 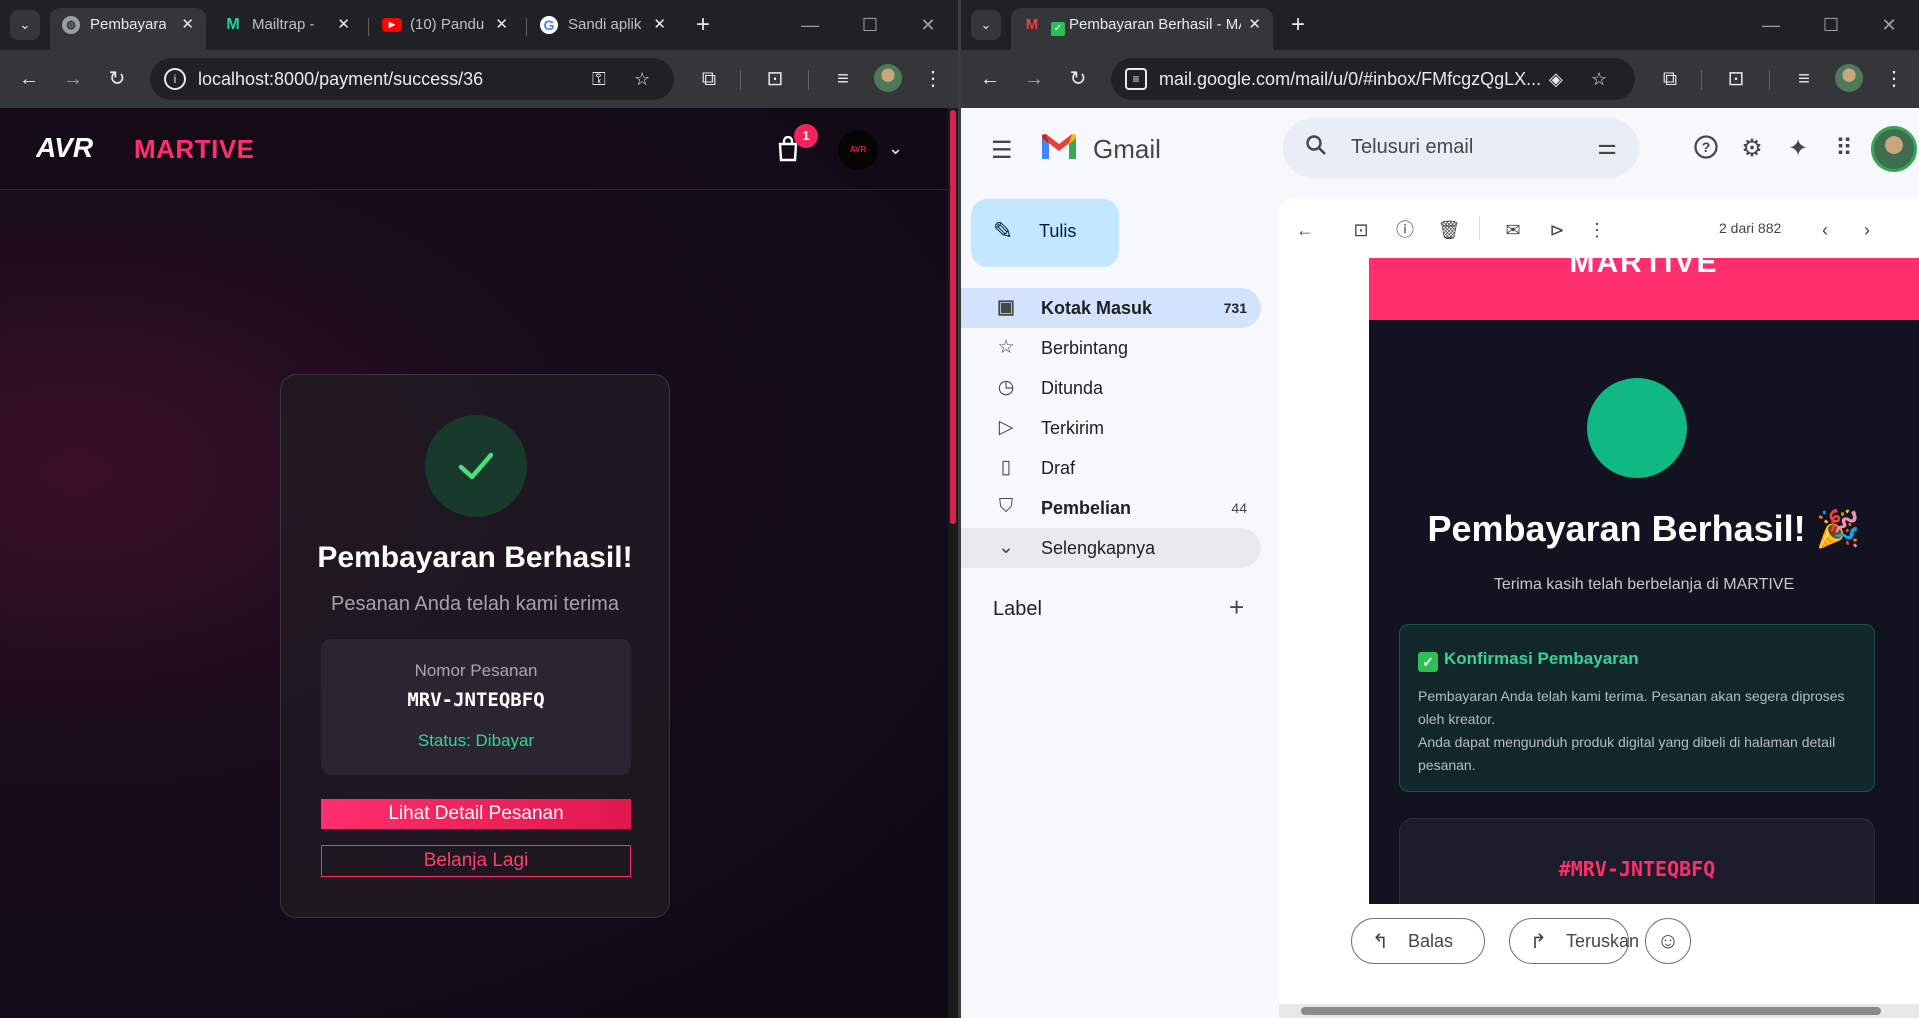 I want to click on tab-google: G Sandi aplik ✕, so click(x=603, y=29).